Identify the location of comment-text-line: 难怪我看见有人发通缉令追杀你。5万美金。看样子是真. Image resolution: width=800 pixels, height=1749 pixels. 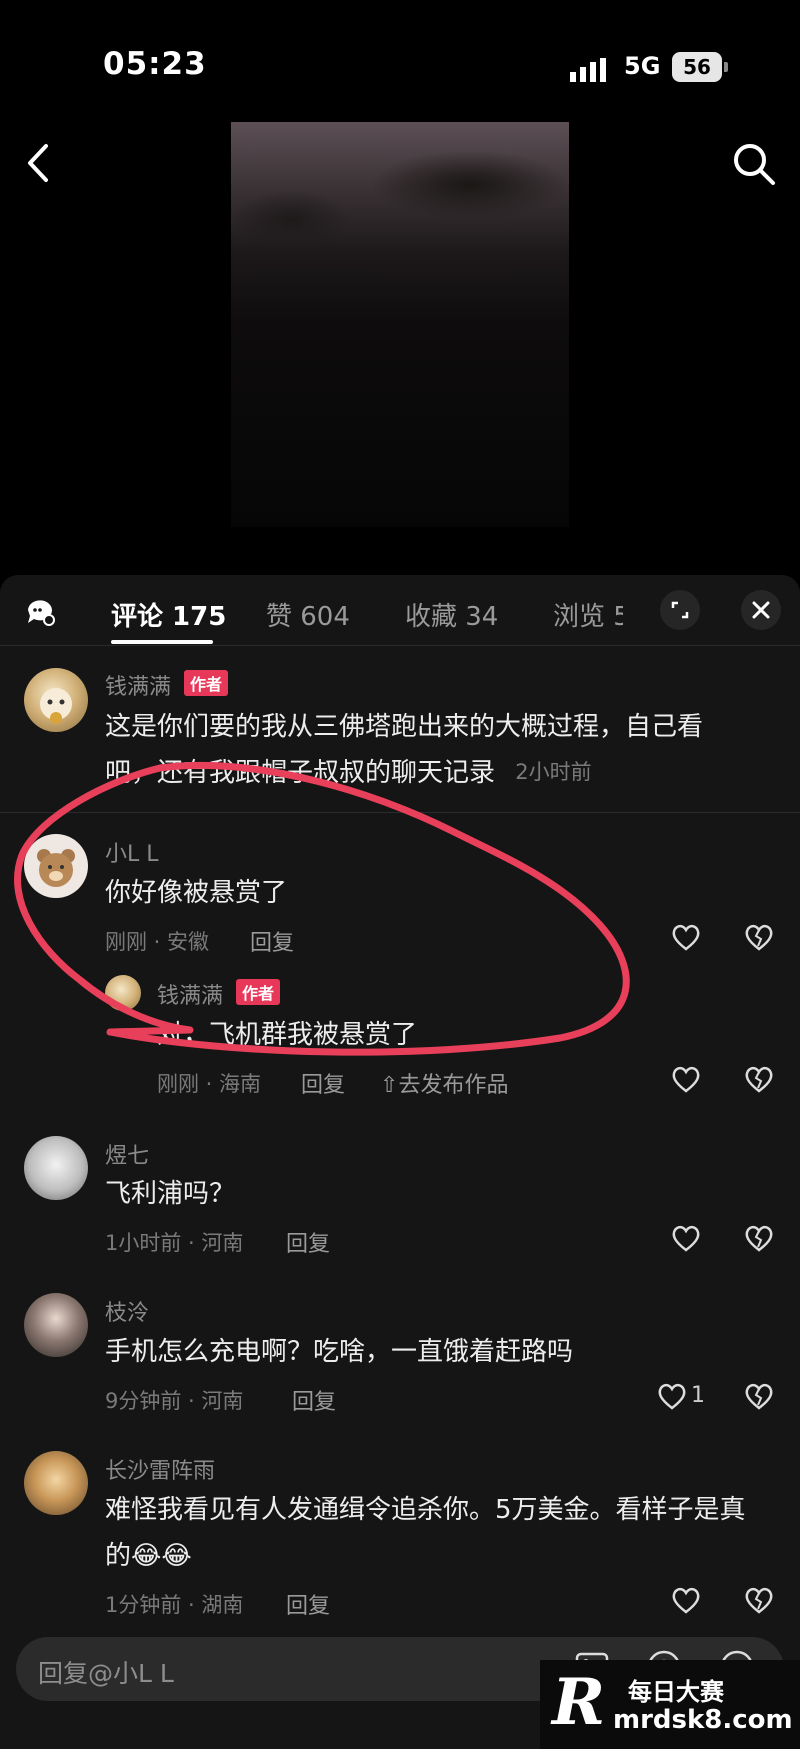
(425, 1510).